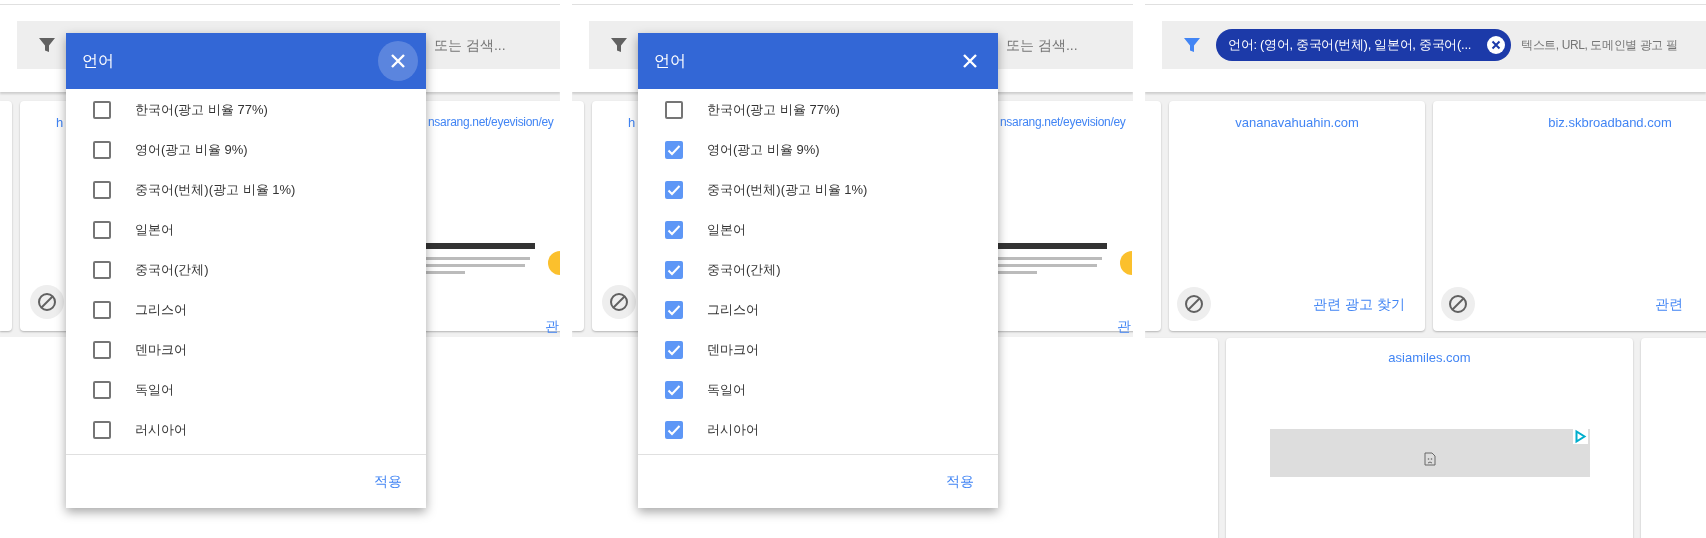  I want to click on broken-image-icon, so click(1429, 458).